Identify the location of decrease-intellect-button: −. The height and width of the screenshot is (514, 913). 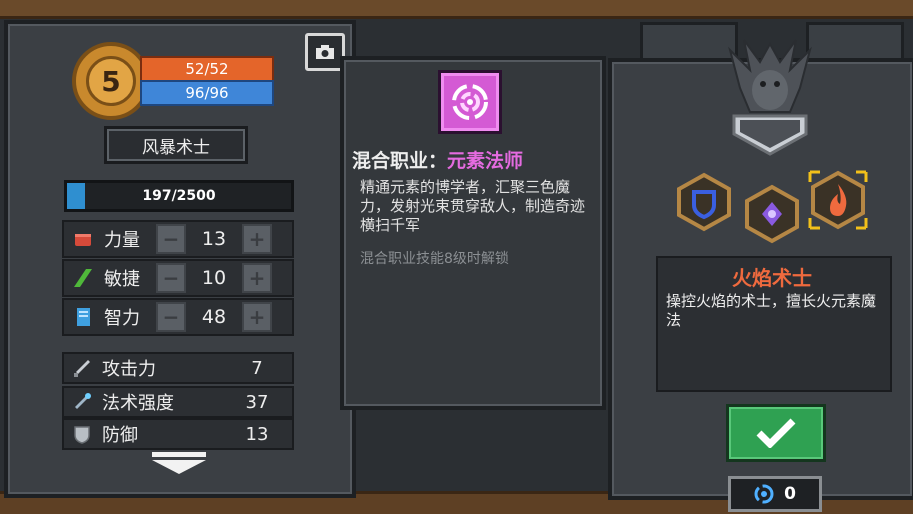
(171, 317).